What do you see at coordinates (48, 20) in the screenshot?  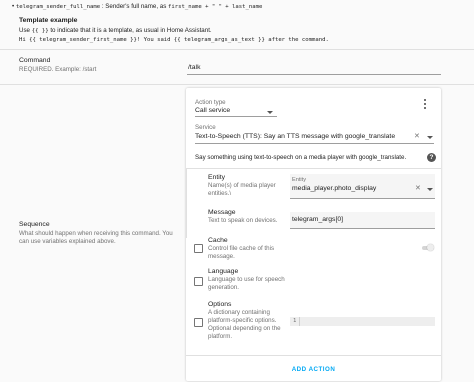 I see `template-example-title: Template example` at bounding box center [48, 20].